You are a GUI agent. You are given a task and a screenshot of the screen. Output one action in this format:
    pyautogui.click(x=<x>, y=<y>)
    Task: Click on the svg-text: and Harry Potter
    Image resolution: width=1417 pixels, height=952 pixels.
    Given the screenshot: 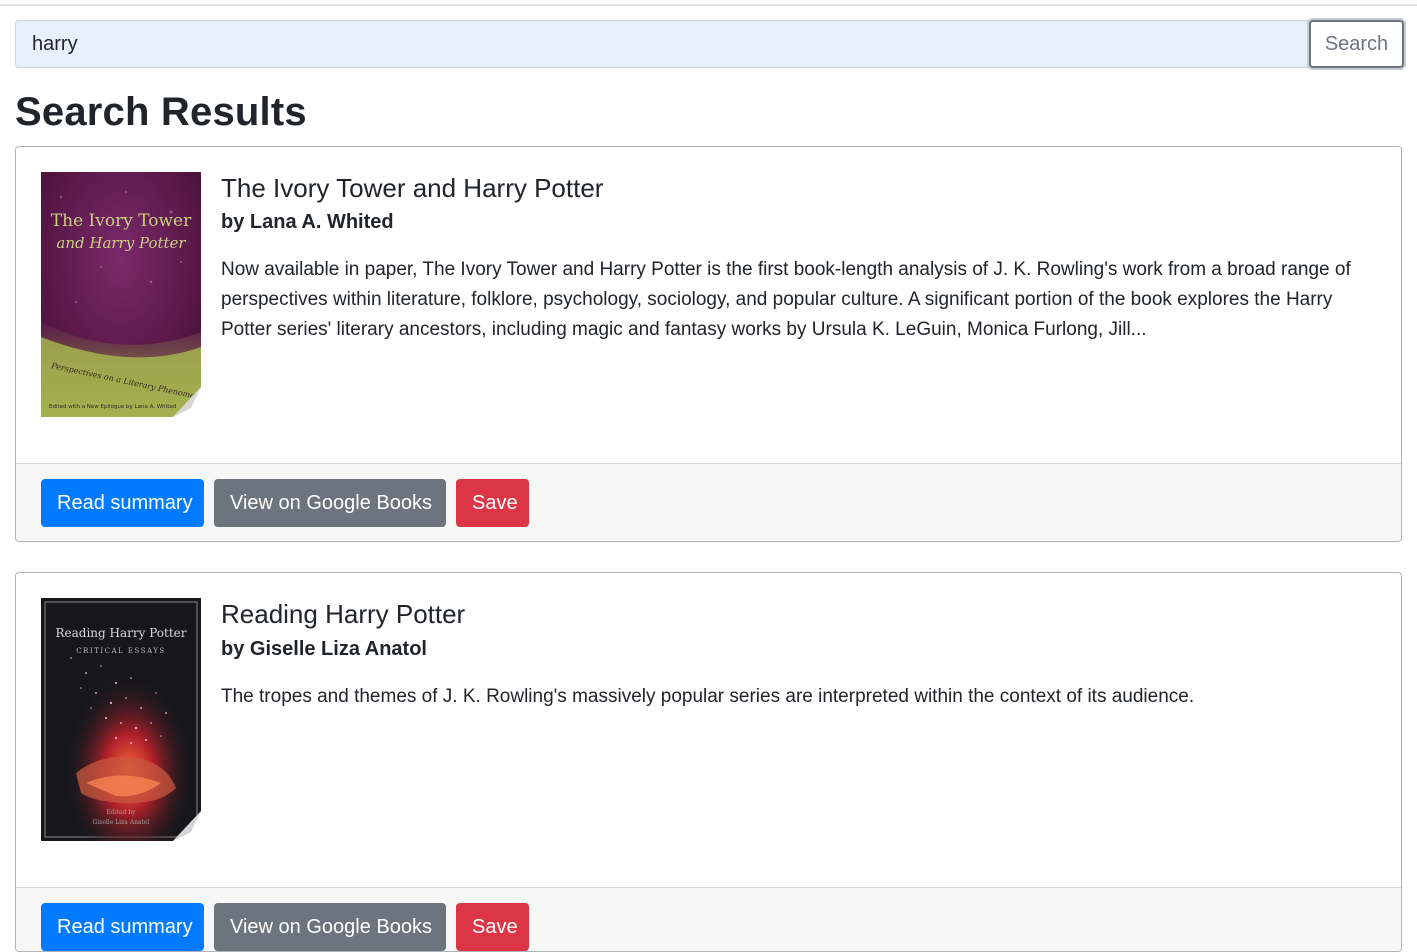 What is the action you would take?
    pyautogui.click(x=121, y=243)
    